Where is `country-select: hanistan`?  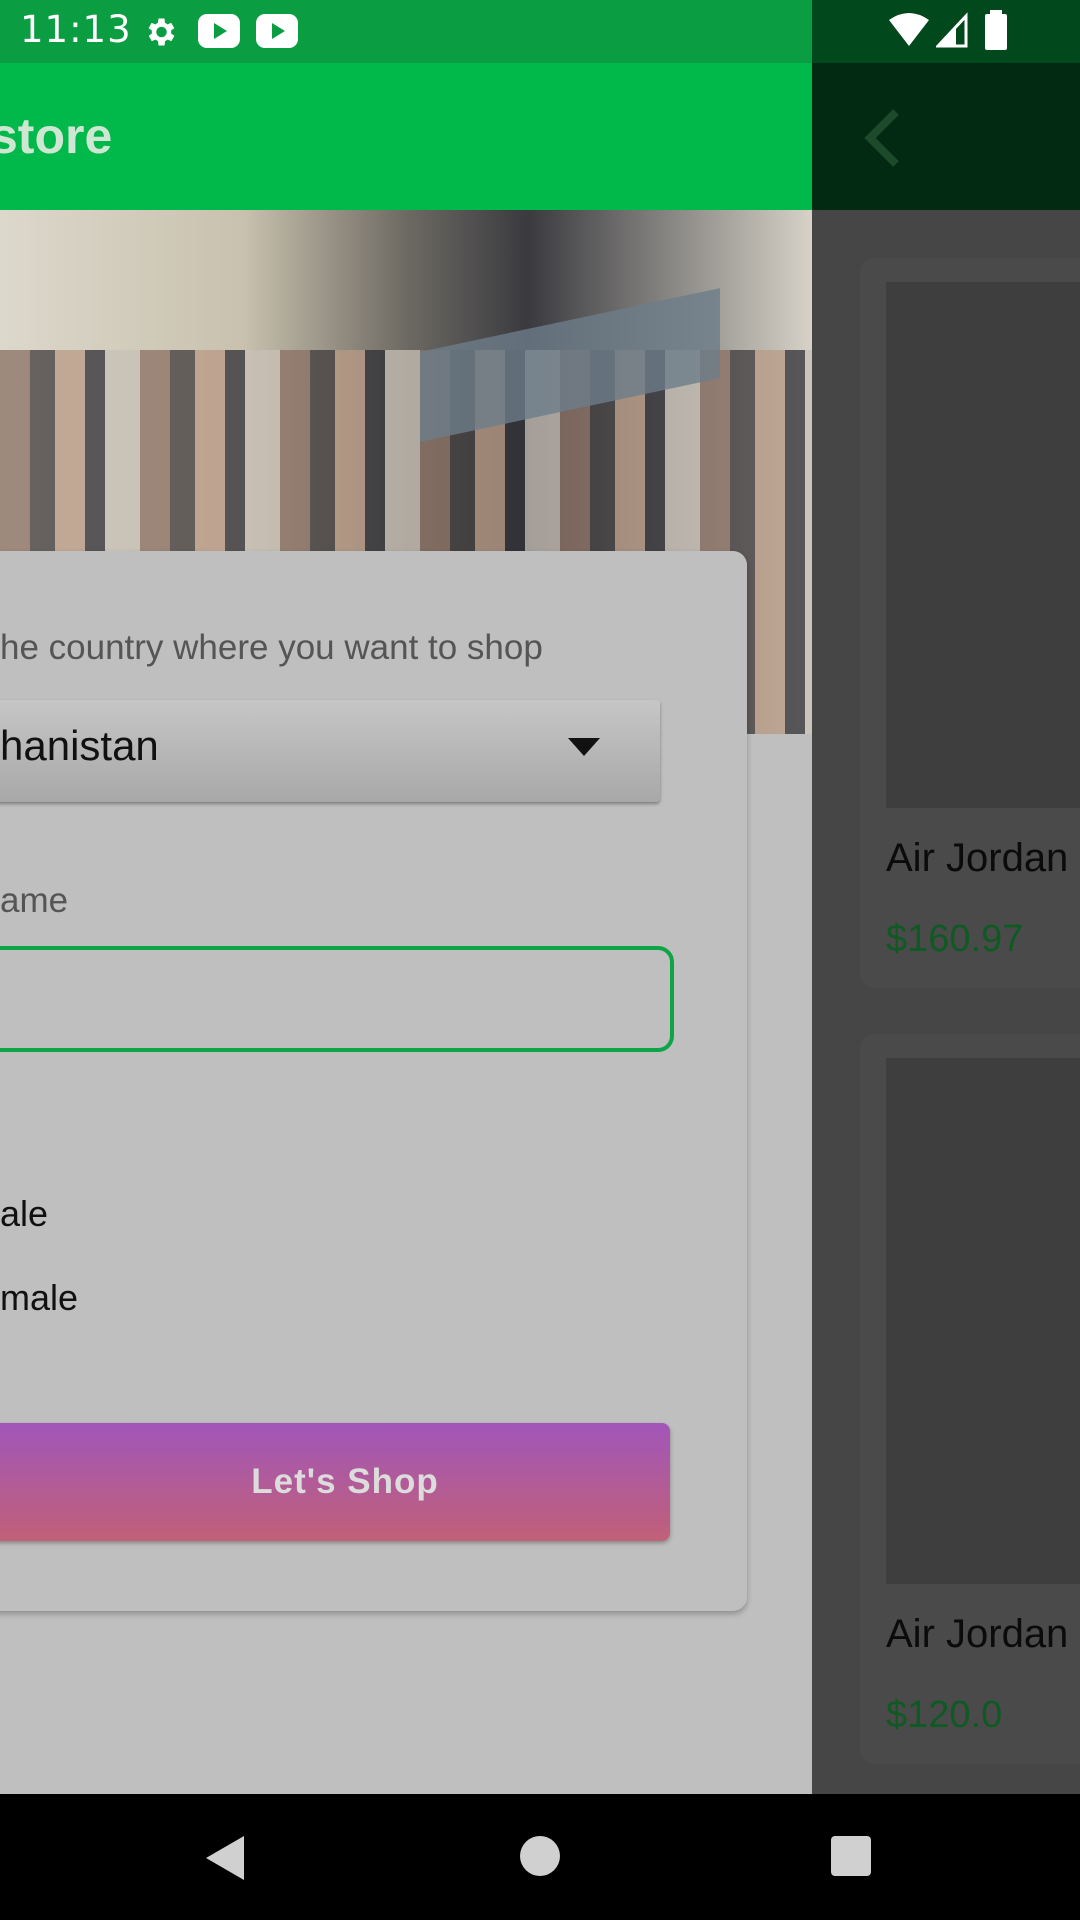 country-select: hanistan is located at coordinates (330, 751).